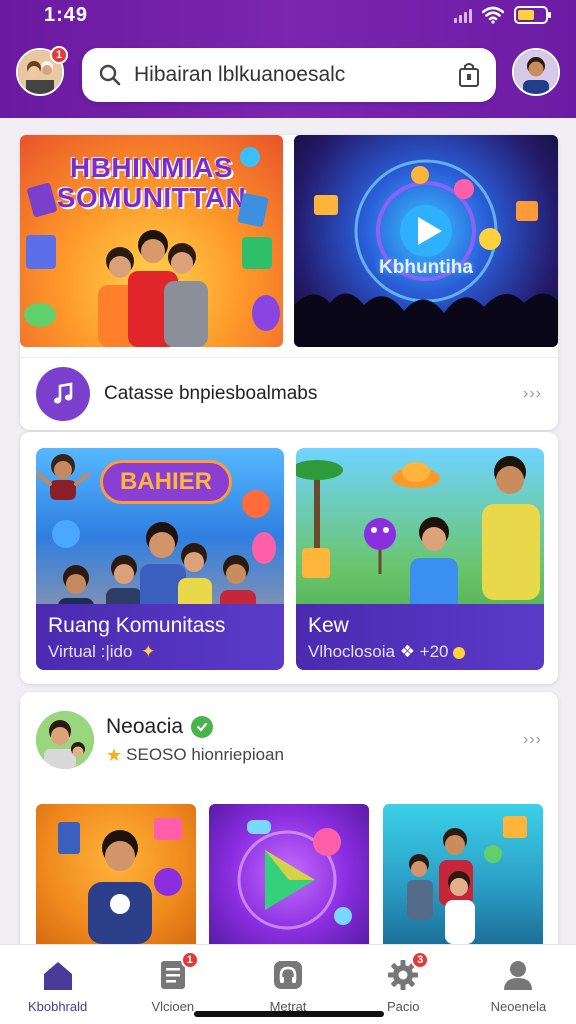 The width and height of the screenshot is (576, 1024). What do you see at coordinates (493, 15) in the screenshot?
I see `wifi-icon` at bounding box center [493, 15].